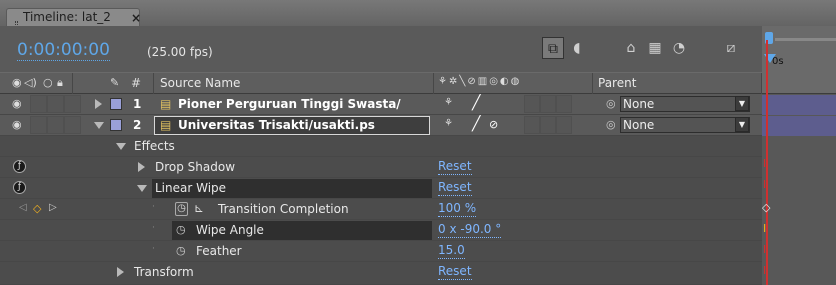 The width and height of the screenshot is (836, 285). What do you see at coordinates (731, 48) in the screenshot?
I see `graph-editor-icon: ⧄` at bounding box center [731, 48].